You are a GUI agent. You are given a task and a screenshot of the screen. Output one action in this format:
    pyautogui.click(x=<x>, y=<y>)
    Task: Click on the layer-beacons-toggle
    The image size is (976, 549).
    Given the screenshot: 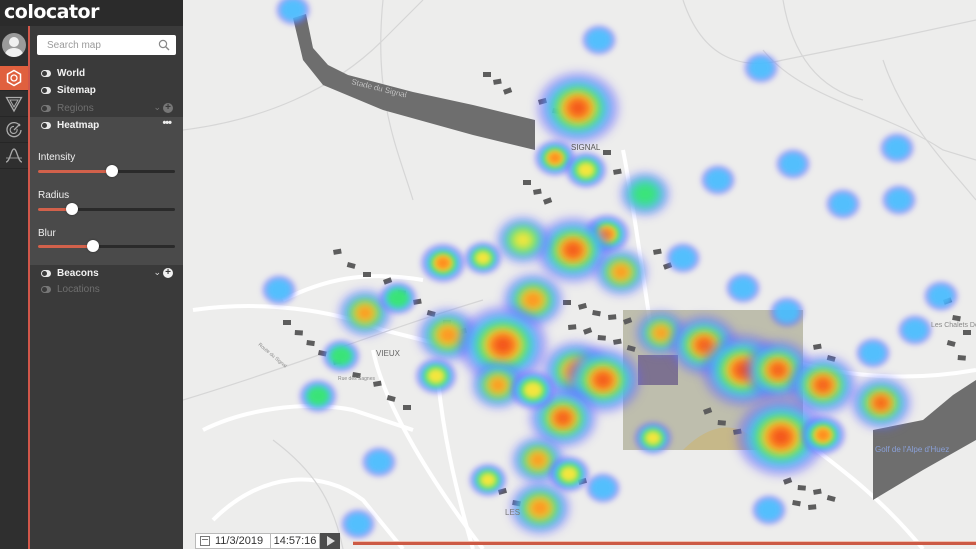 What is the action you would take?
    pyautogui.click(x=46, y=273)
    